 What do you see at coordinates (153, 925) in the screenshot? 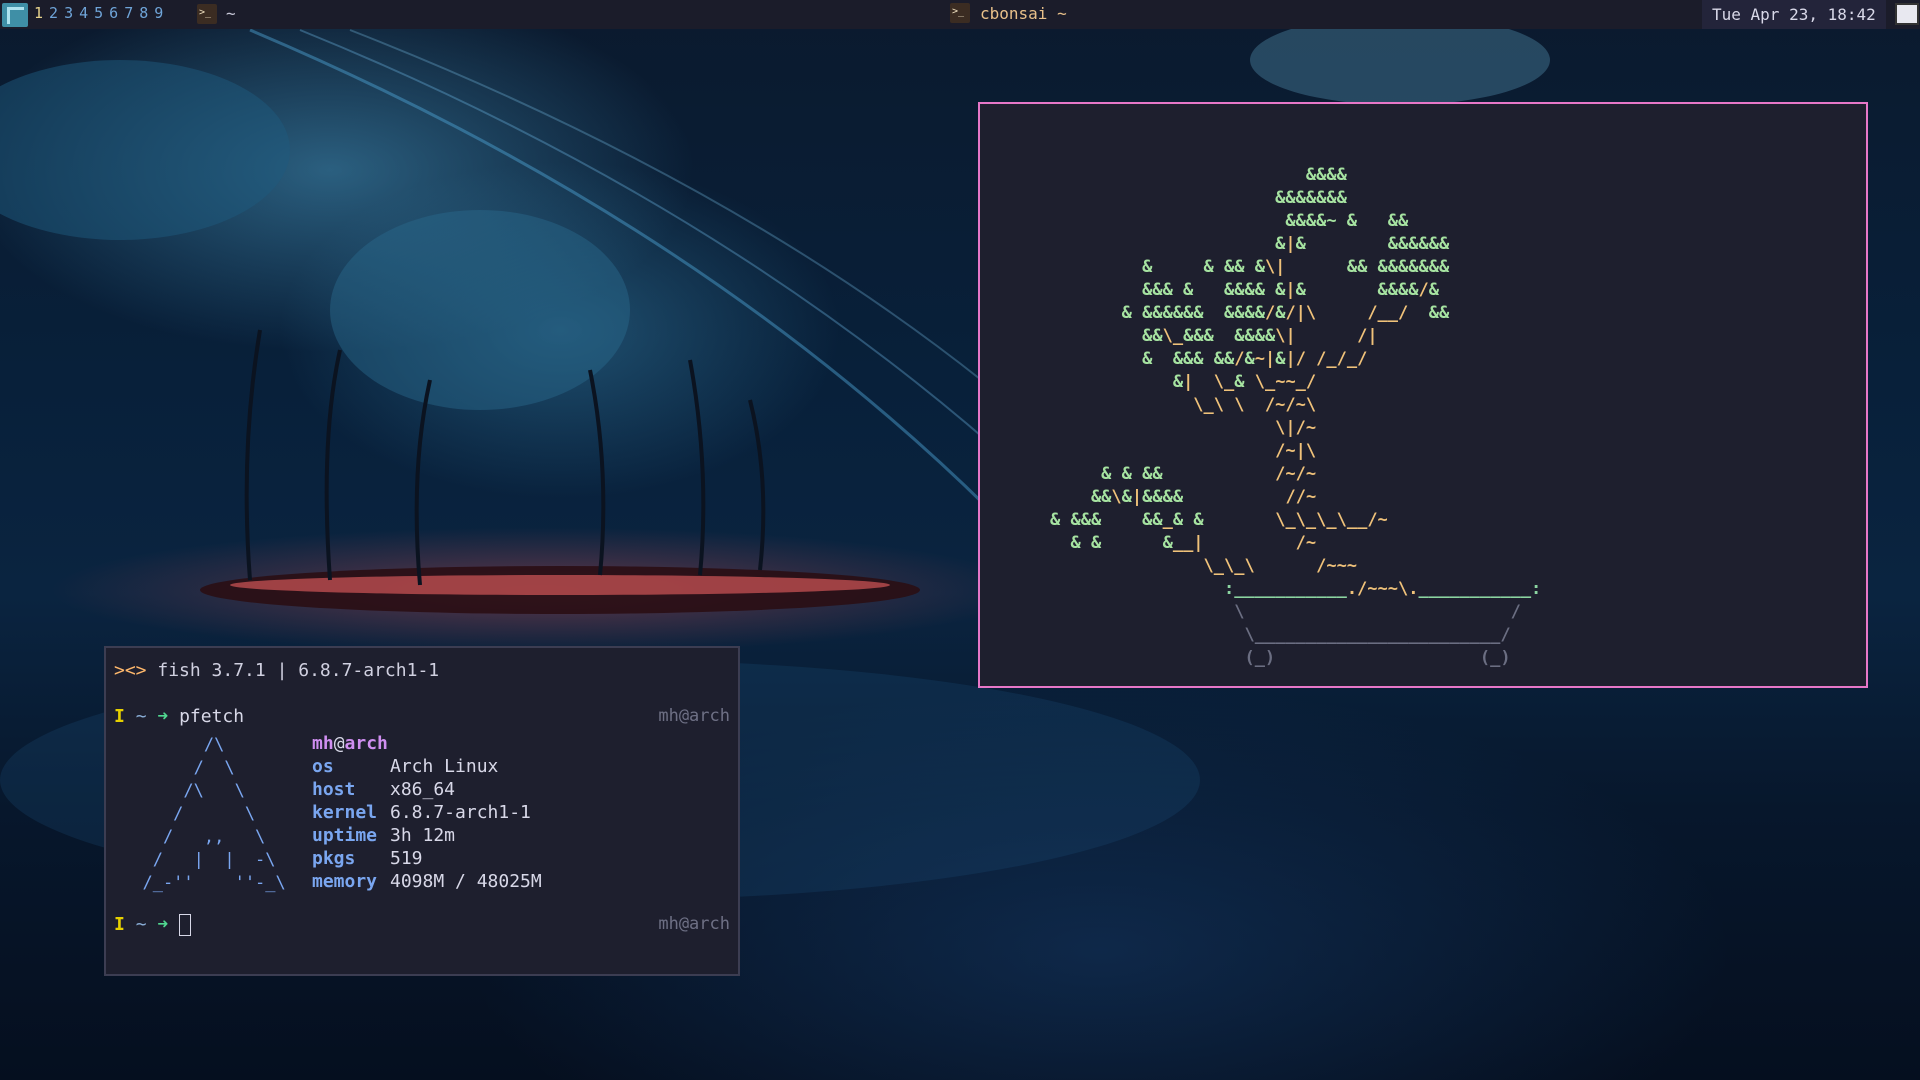
I see `prompt-line-2: I ~ ➜` at bounding box center [153, 925].